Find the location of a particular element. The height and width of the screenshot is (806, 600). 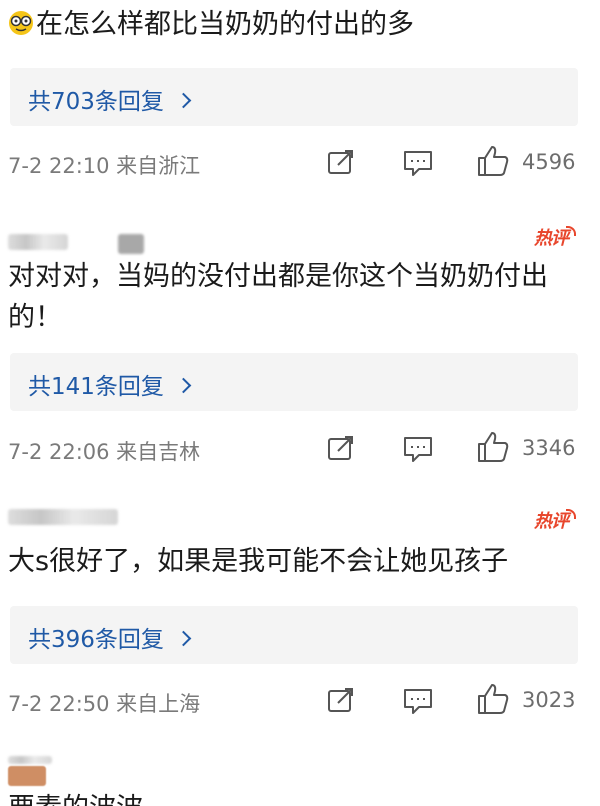

view-replies-link: 共141条回复 is located at coordinates (110, 384).